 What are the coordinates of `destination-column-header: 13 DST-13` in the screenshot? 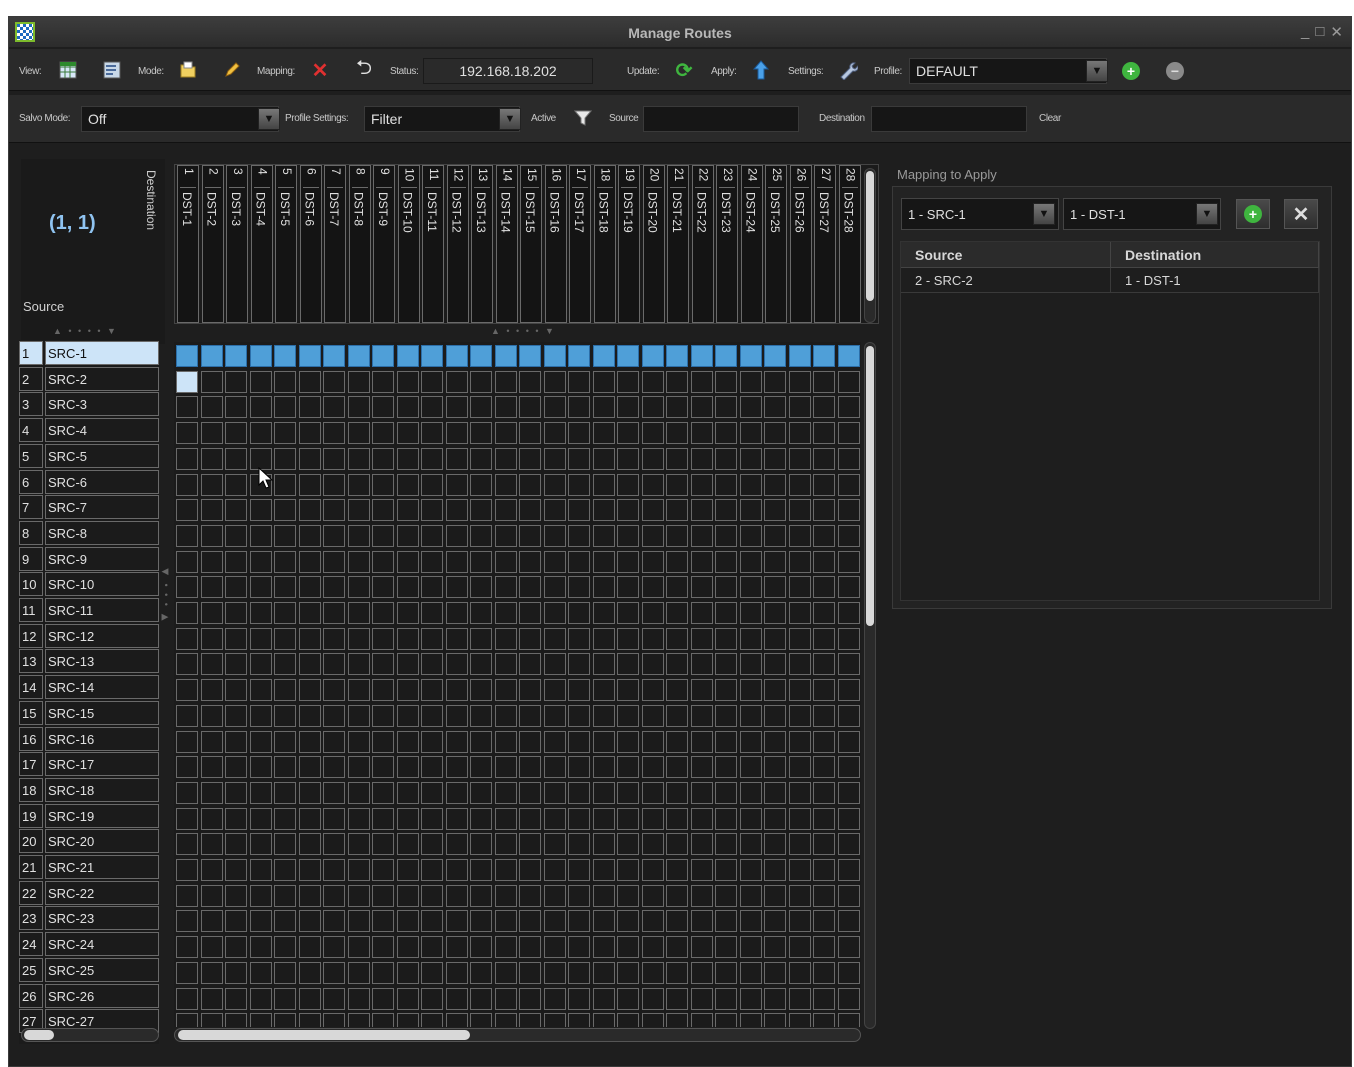 It's located at (482, 244).